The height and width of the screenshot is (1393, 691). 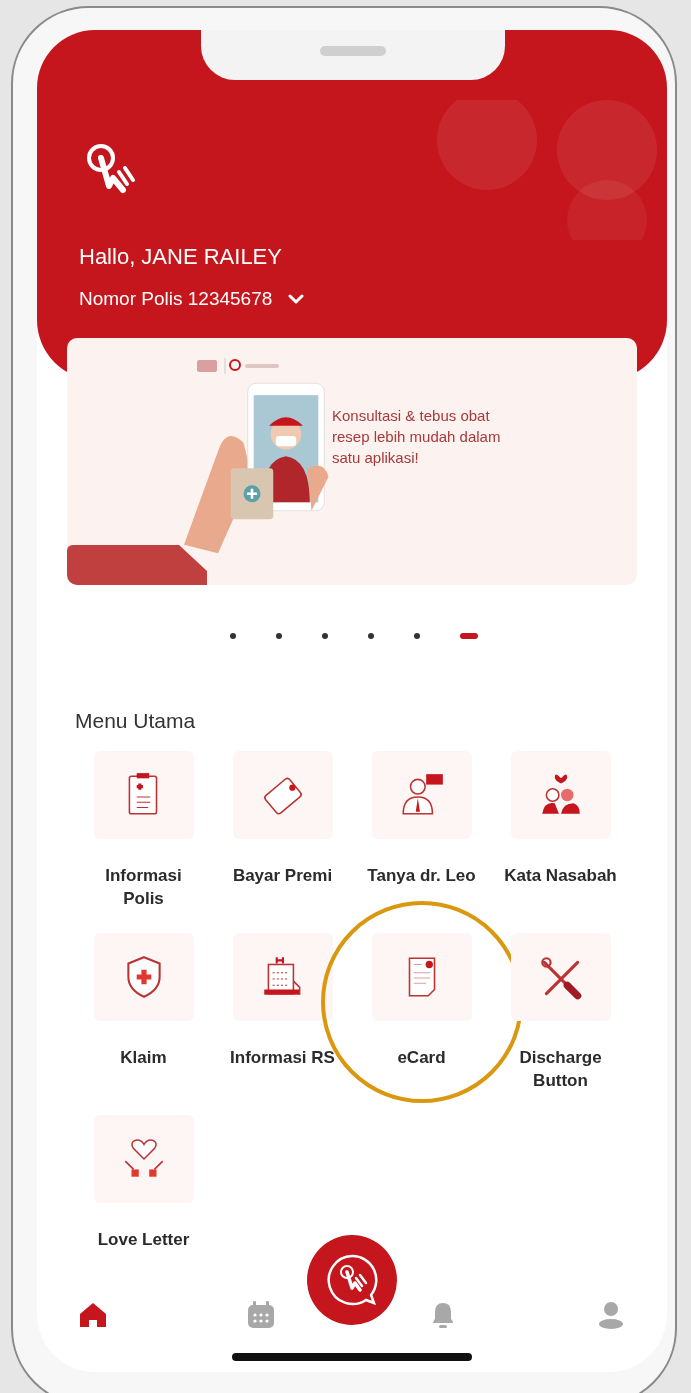 What do you see at coordinates (282, 1058) in the screenshot?
I see `menu-label: Informasi RS` at bounding box center [282, 1058].